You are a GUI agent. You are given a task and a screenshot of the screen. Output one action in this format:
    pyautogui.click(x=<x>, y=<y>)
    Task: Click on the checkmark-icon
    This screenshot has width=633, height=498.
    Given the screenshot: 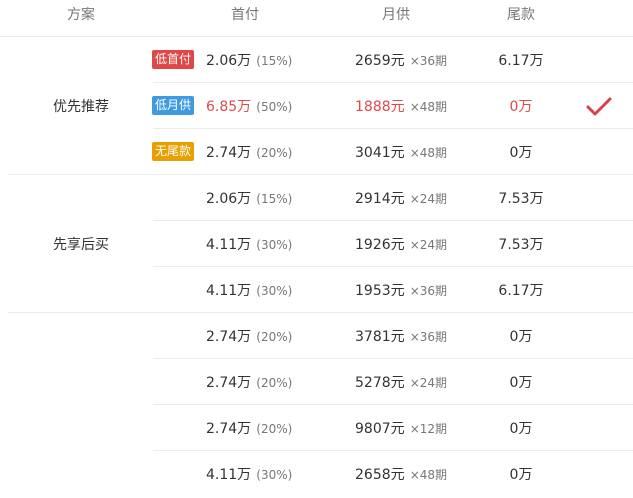 What is the action you would take?
    pyautogui.click(x=599, y=106)
    